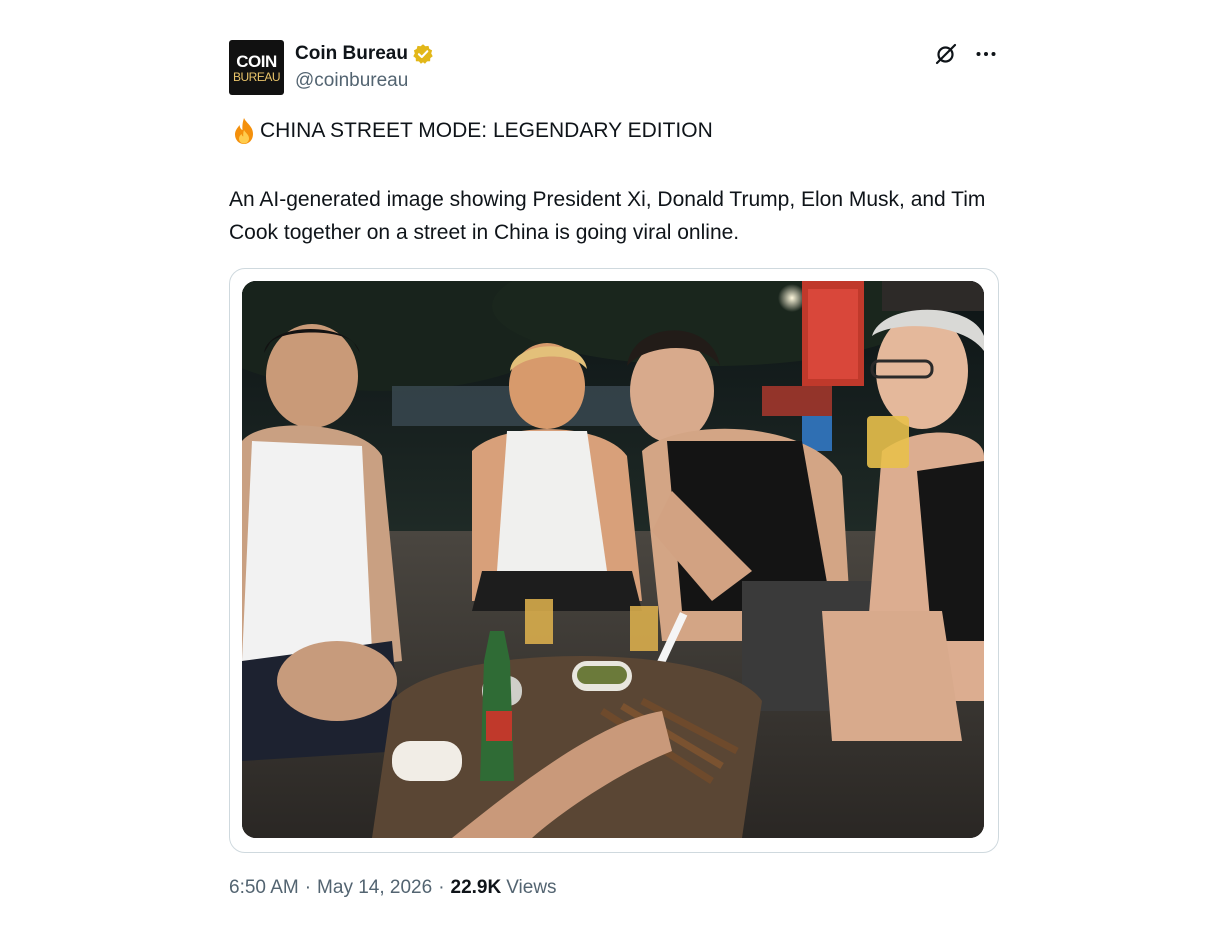  I want to click on tweet-time-link: 6:50 AM · May 14, 2026, so click(330, 888).